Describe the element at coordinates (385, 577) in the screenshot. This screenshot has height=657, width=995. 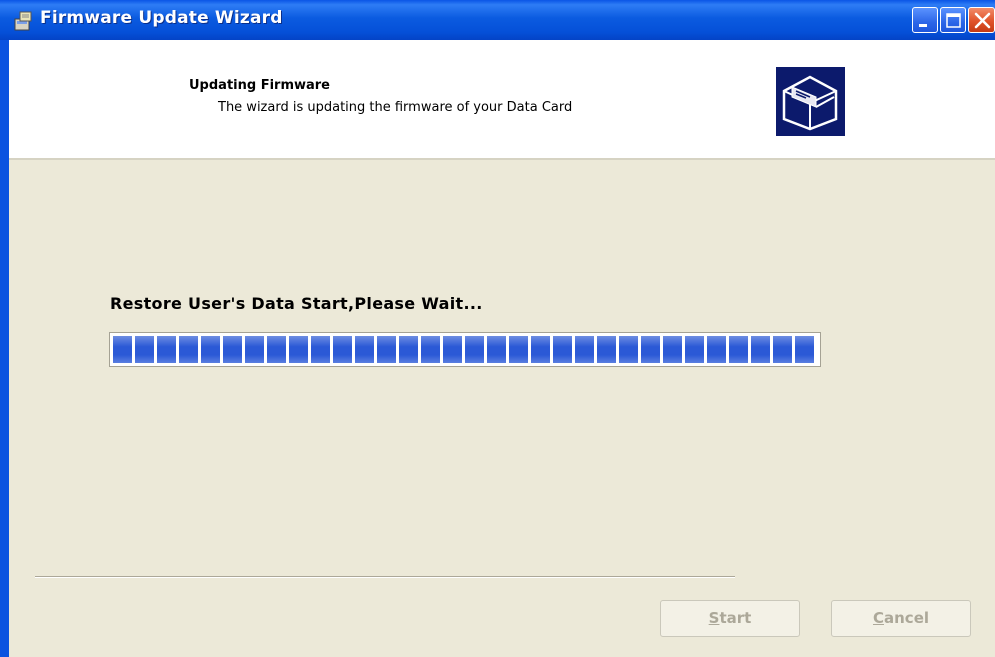
I see `footer-separator` at that location.